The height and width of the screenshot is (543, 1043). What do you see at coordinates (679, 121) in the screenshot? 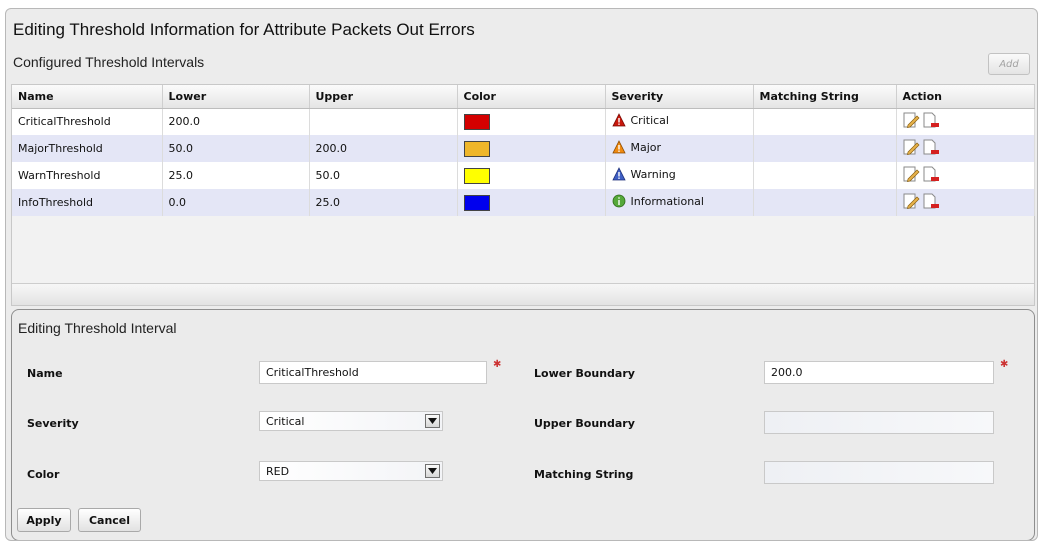
I see `cell-severity: Critical` at bounding box center [679, 121].